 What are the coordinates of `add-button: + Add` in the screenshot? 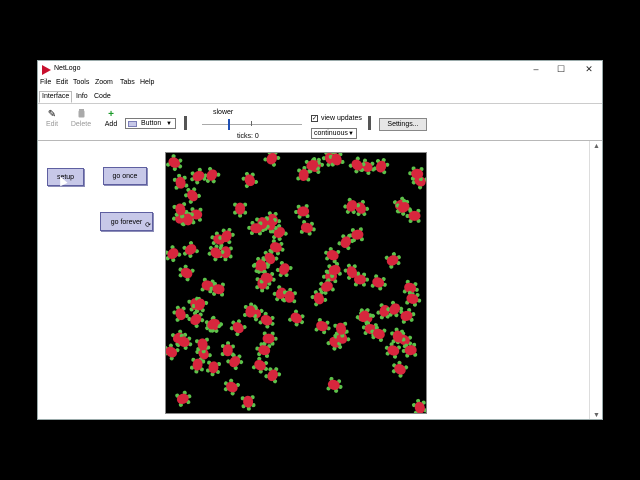 It's located at (111, 118).